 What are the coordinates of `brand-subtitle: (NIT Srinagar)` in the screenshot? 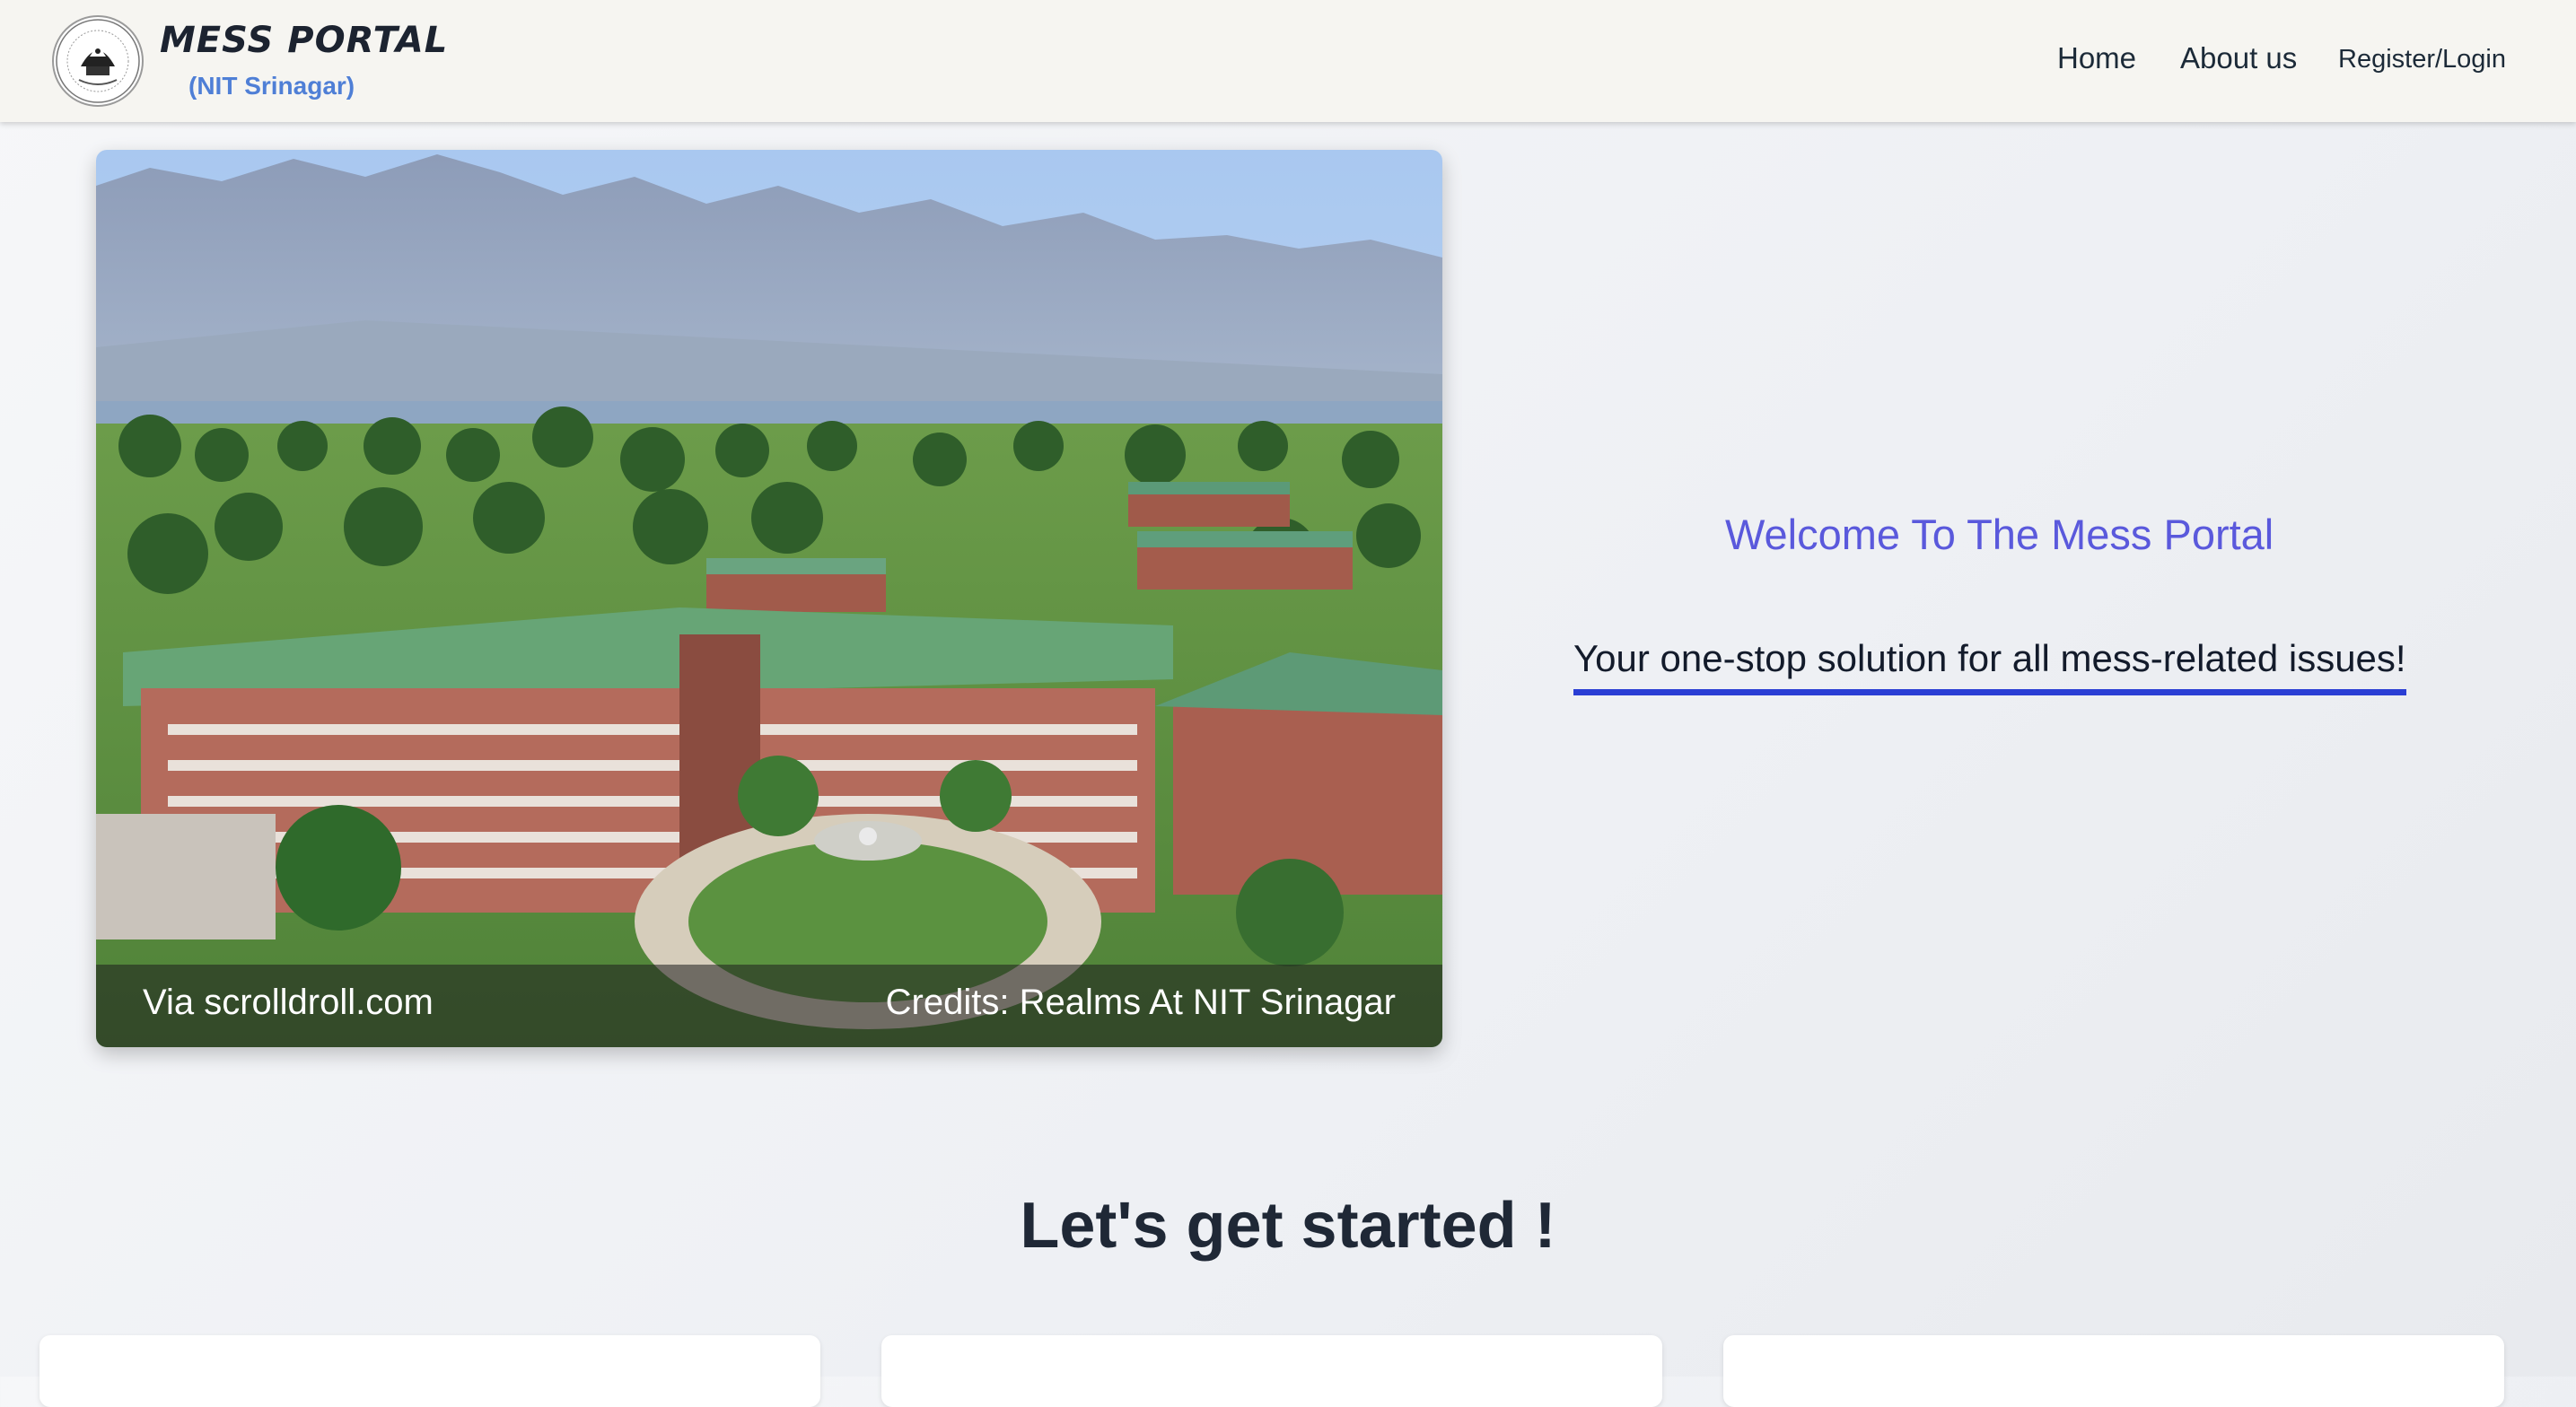 It's located at (271, 86).